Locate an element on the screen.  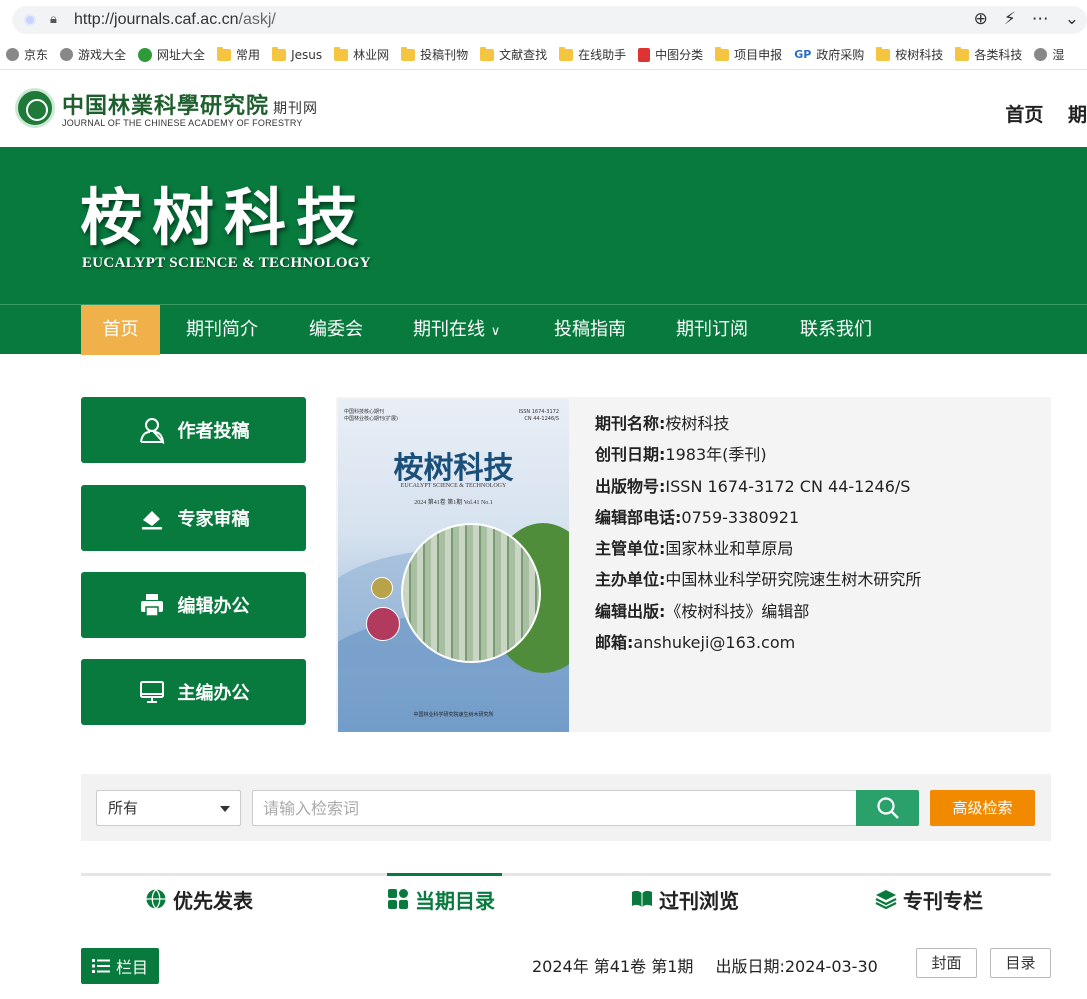
chief-editor-office-button: 主编办公 is located at coordinates (193, 692).